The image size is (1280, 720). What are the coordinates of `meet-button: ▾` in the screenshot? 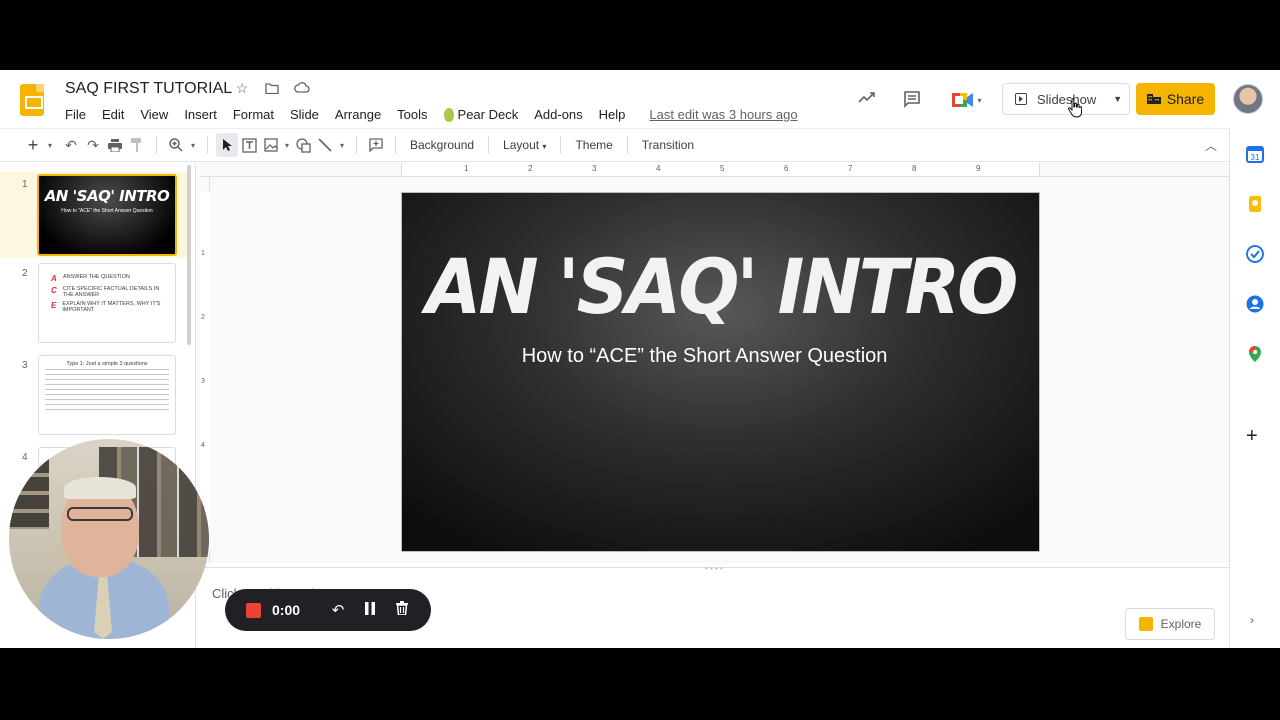 It's located at (967, 100).